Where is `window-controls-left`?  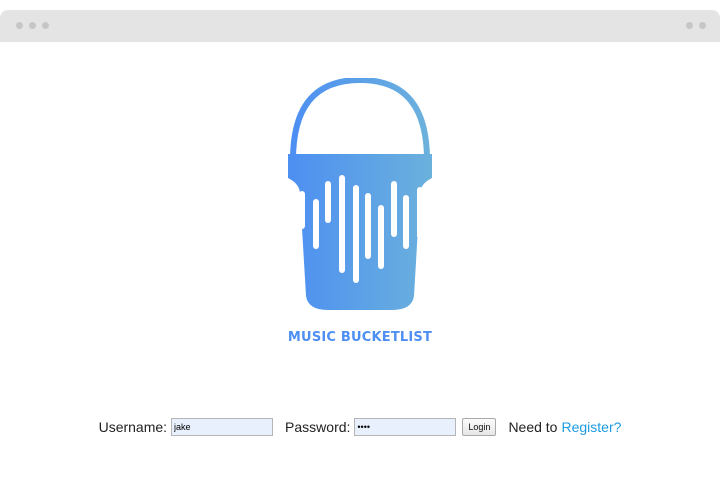
window-controls-left is located at coordinates (32, 25).